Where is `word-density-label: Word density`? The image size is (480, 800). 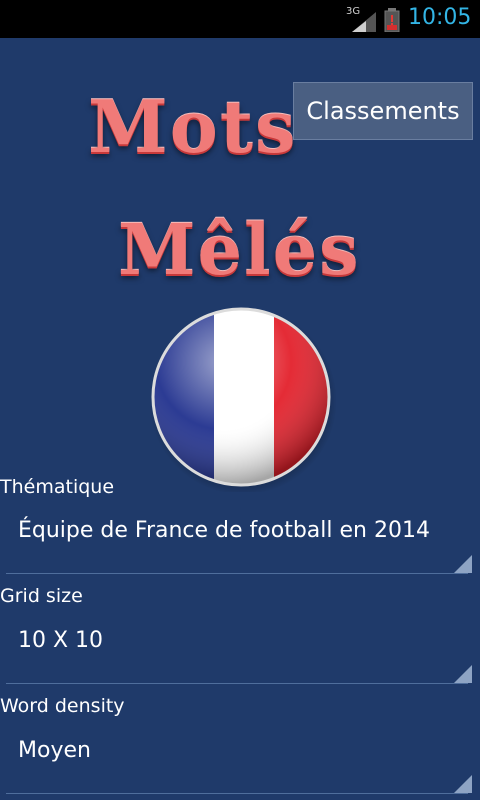 word-density-label: Word density is located at coordinates (62, 706).